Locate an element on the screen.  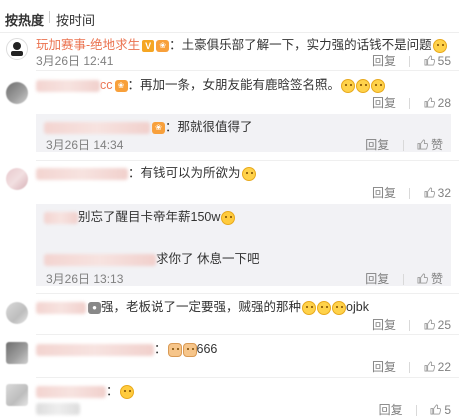
reply-line: ❀ ：那就很值得了 is located at coordinates (148, 127).